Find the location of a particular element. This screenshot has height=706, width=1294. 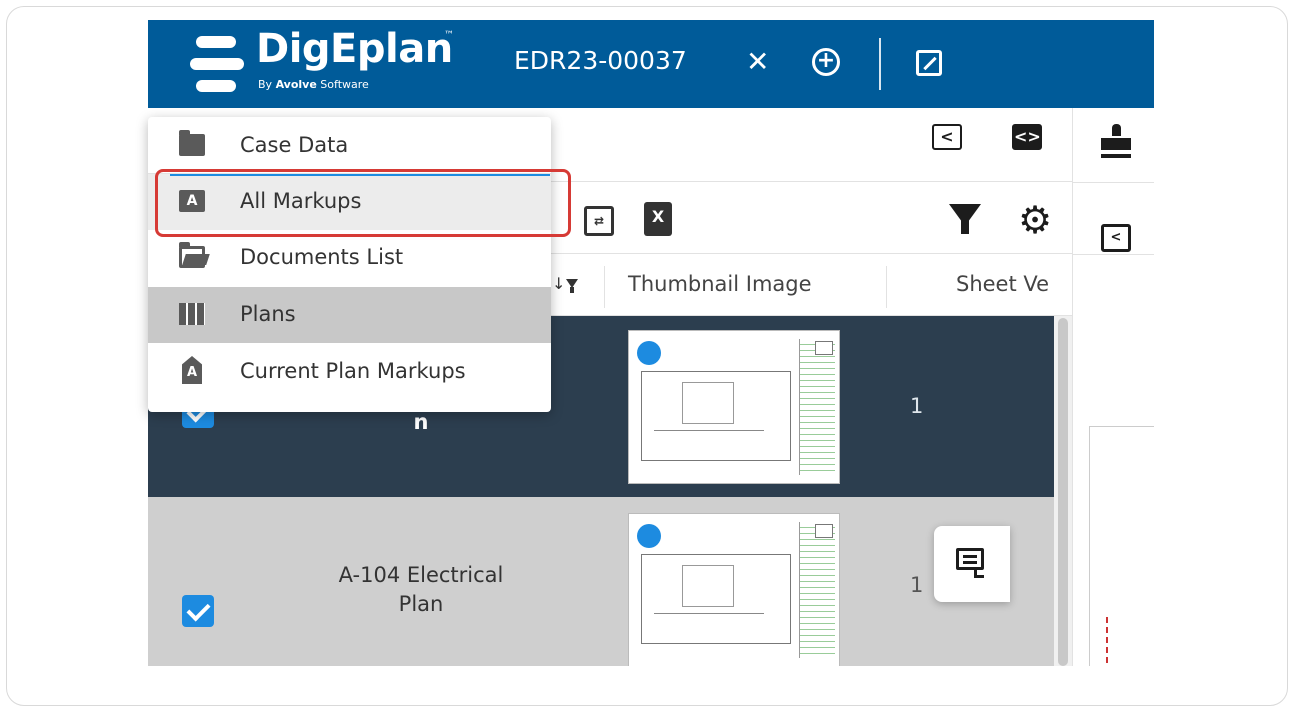

row-checkbox is located at coordinates (198, 611).